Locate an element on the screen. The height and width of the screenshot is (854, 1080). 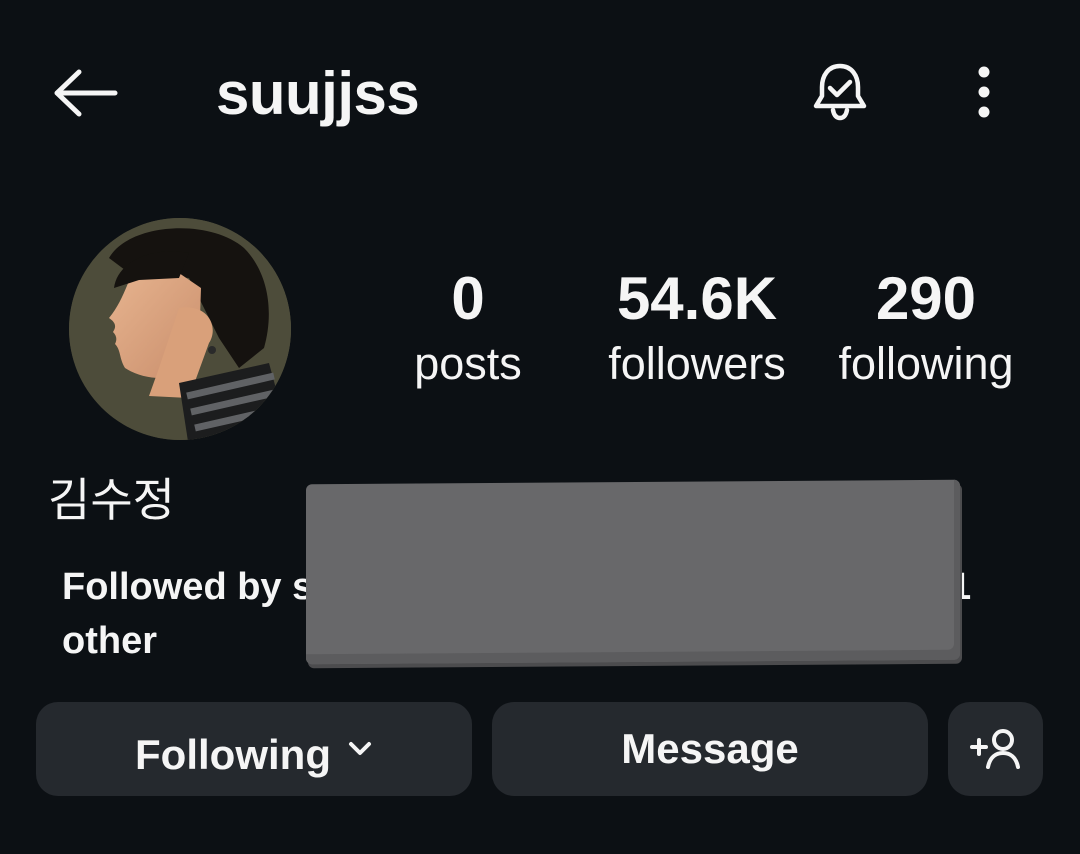
following-count: 290 is located at coordinates (926, 298).